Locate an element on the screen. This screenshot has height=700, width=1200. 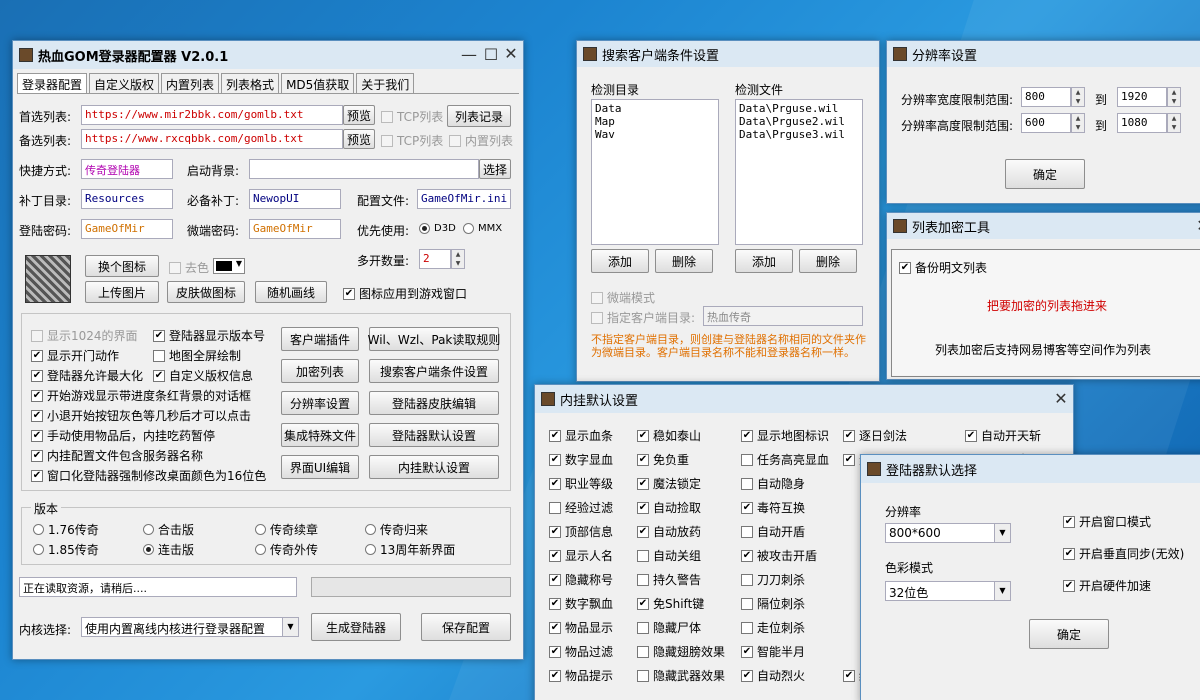
specify-dir-input: 热血传奇 is located at coordinates (783, 316).